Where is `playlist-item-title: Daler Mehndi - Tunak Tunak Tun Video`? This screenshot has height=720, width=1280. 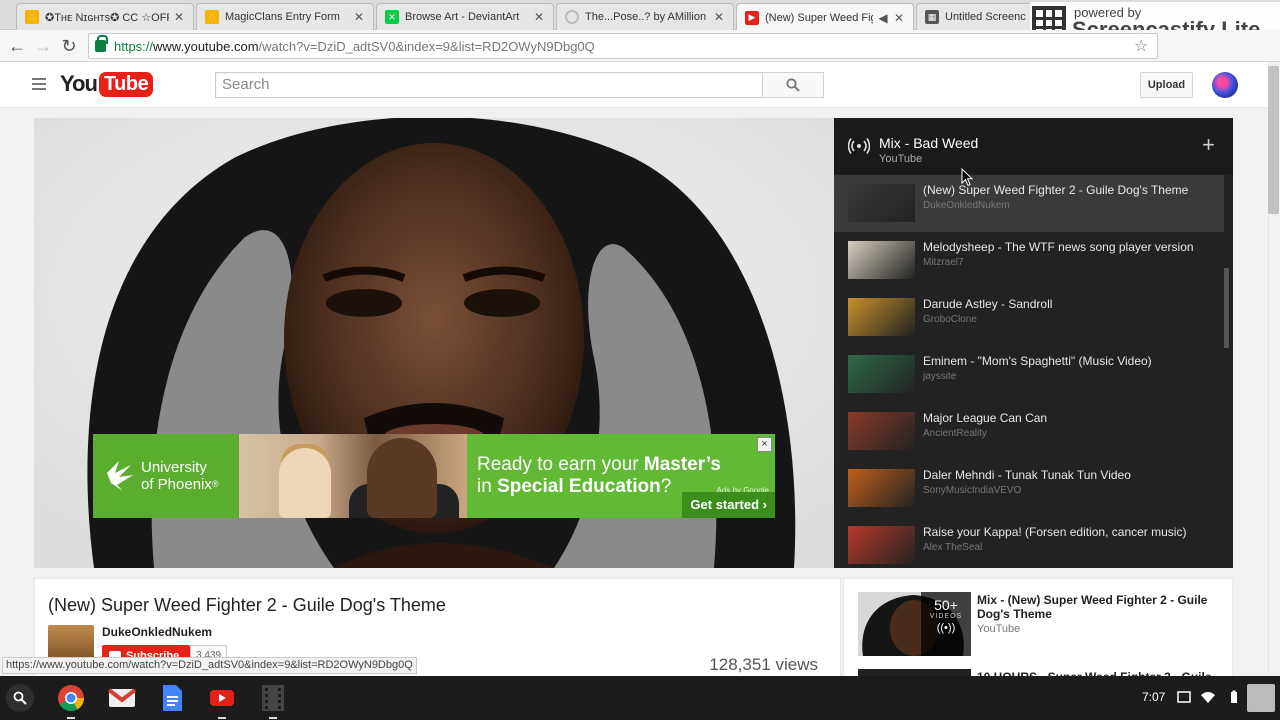
playlist-item-title: Daler Mehndi - Tunak Tunak Tun Video is located at coordinates (1027, 475).